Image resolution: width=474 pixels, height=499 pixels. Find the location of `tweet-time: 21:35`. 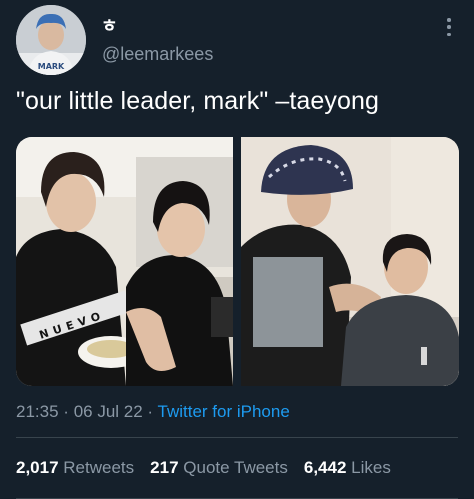

tweet-time: 21:35 is located at coordinates (37, 411).